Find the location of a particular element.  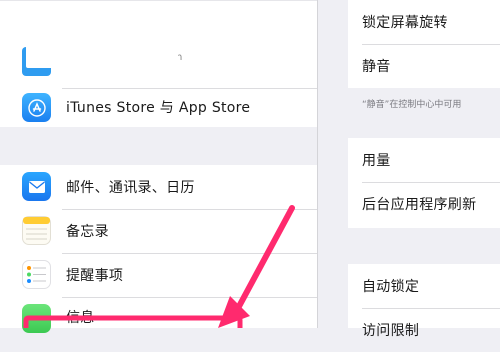

redaction-overlay-top is located at coordinates (102, 31).